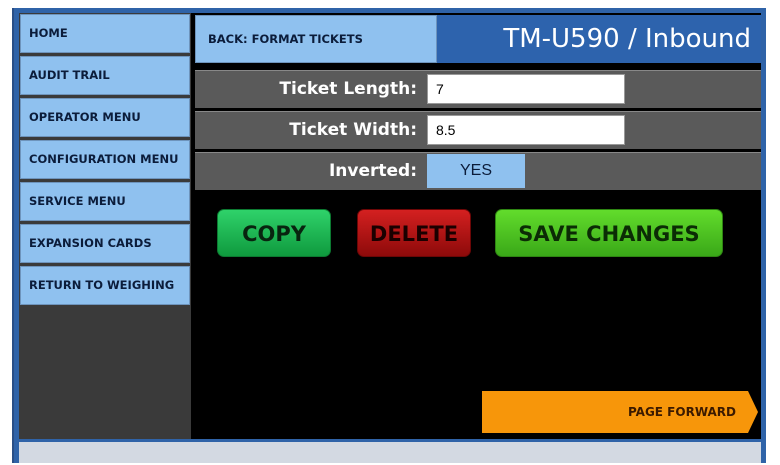 The height and width of the screenshot is (465, 780). Describe the element at coordinates (353, 130) in the screenshot. I see `ticket-width-label: Ticket Width:` at that location.